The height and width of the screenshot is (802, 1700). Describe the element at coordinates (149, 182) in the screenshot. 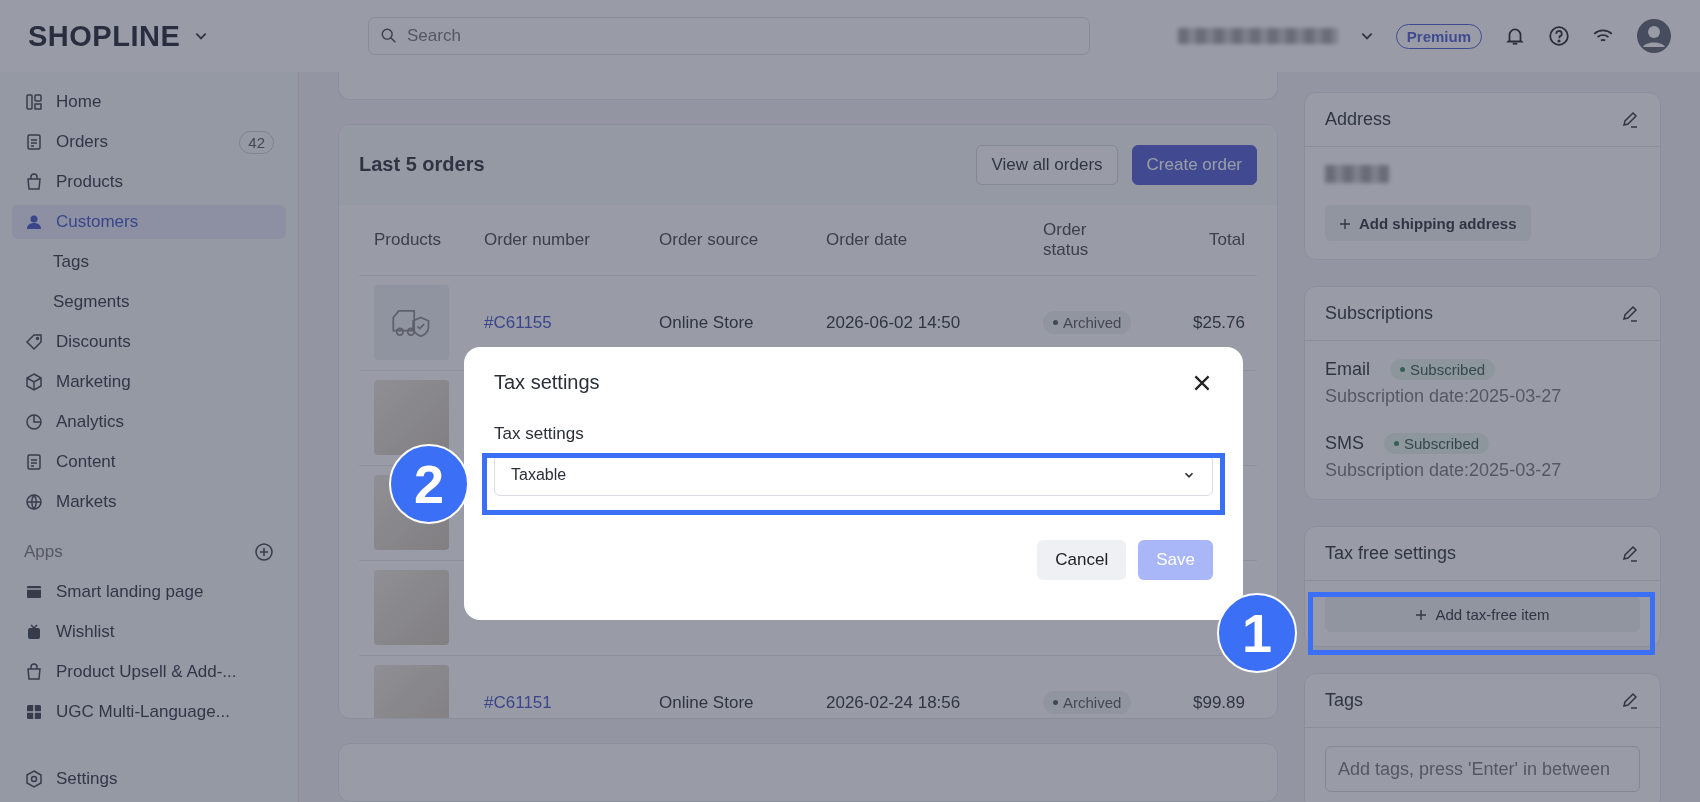

I see `sidebar-item: Products` at that location.